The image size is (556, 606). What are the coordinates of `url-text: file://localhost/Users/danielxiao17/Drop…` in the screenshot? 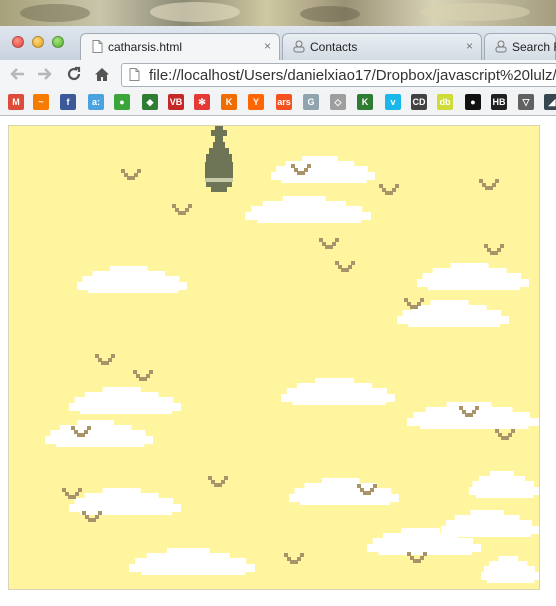 It's located at (352, 75).